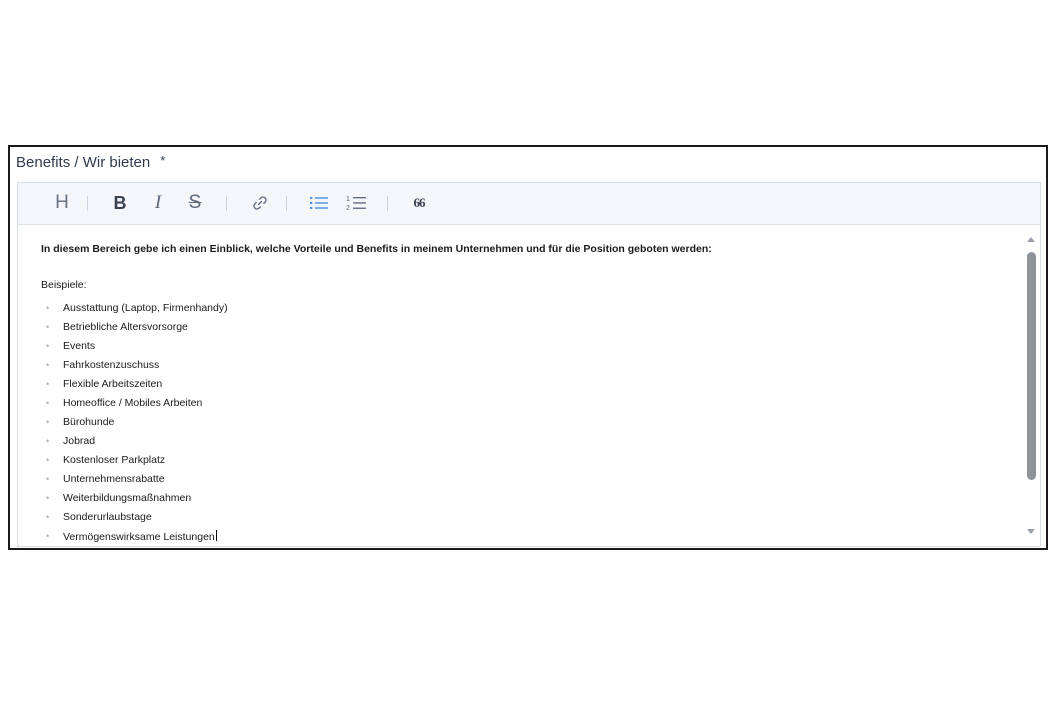 The image size is (1054, 703). I want to click on list-item: Bürohunde, so click(531, 425).